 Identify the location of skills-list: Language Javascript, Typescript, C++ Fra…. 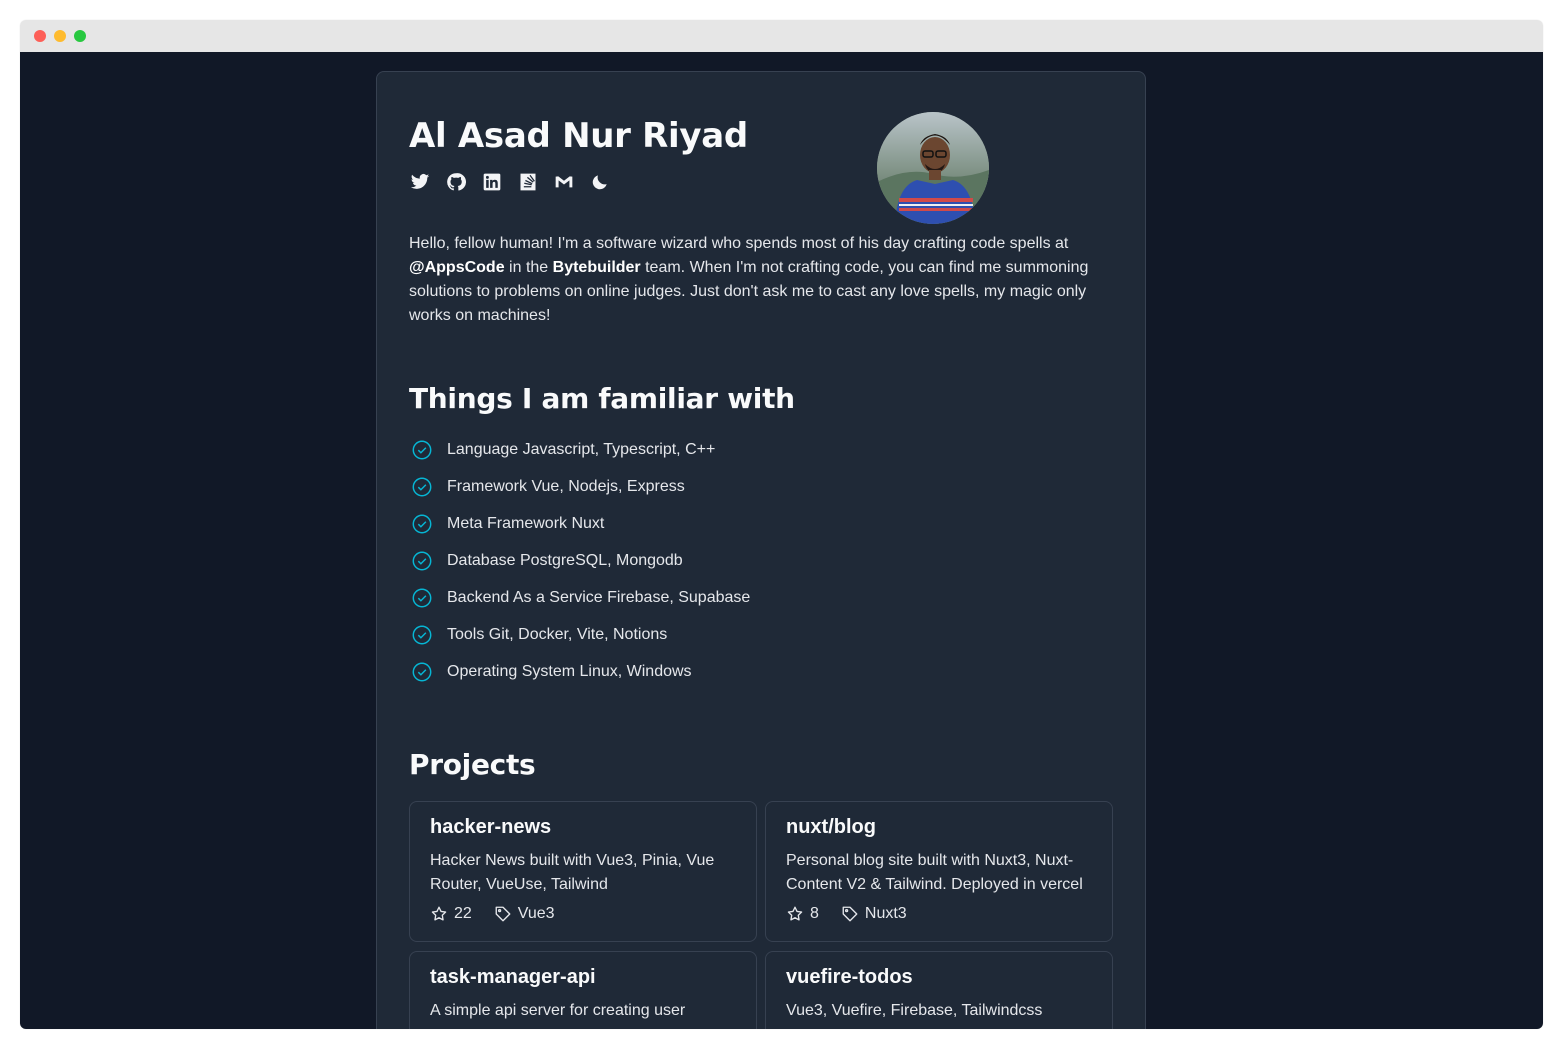
(761, 560).